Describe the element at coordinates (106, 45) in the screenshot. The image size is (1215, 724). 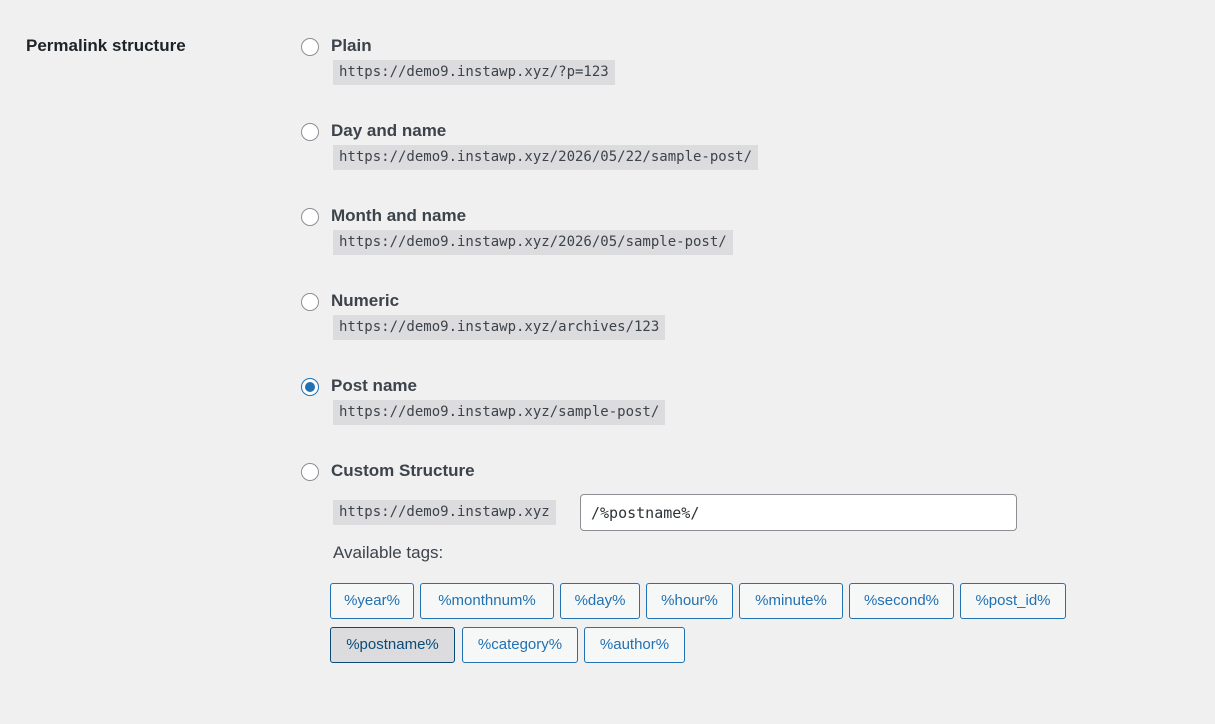
I see `permalink-structure-label: Permalink structure` at that location.